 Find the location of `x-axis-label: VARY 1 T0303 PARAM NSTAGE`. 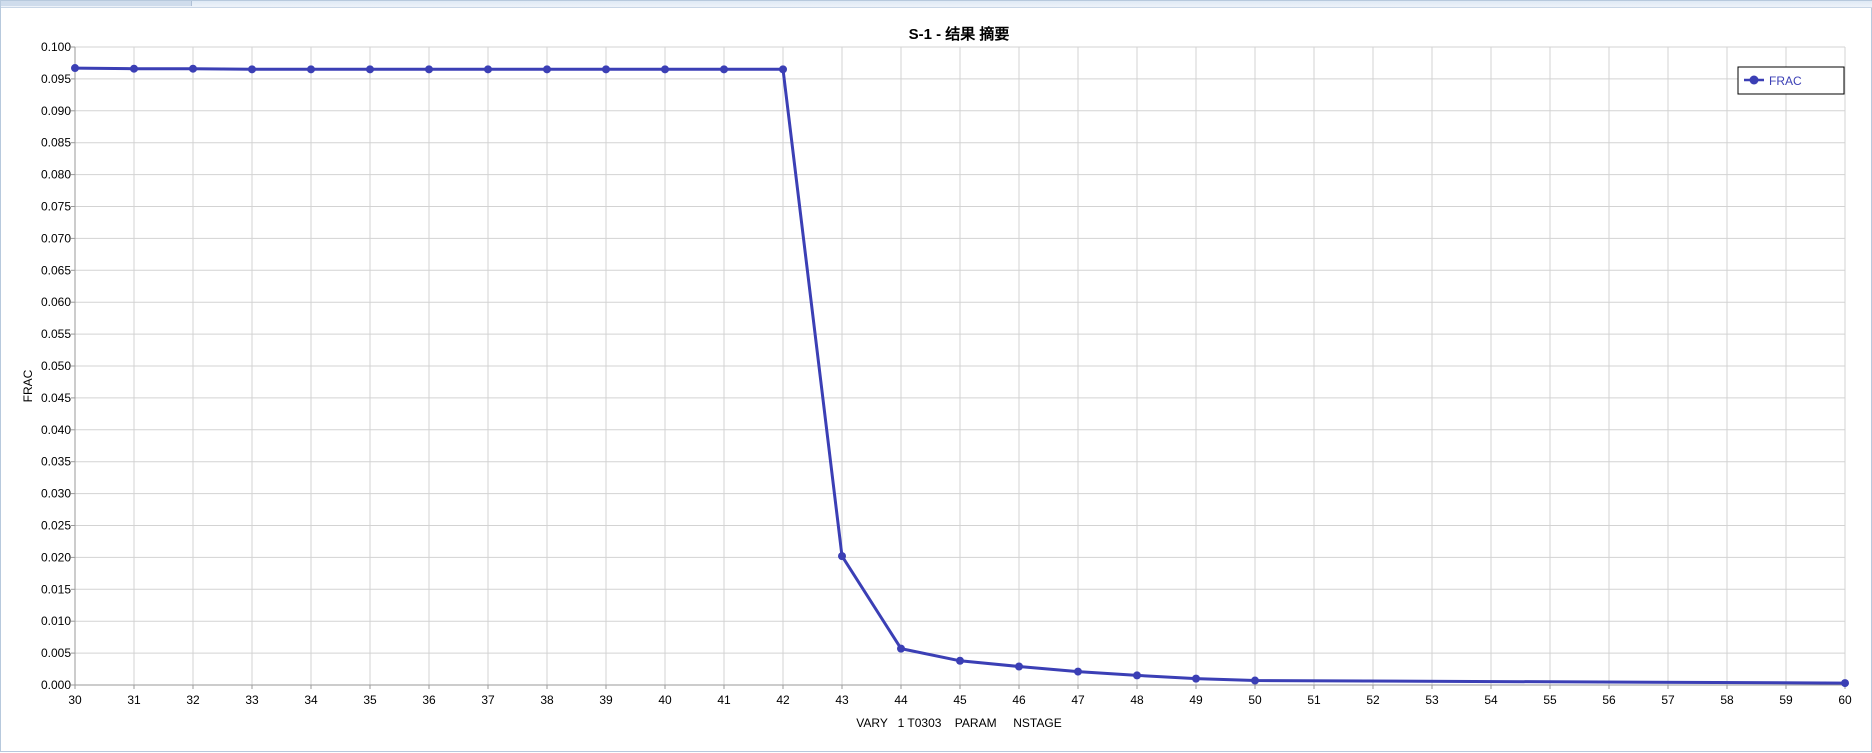

x-axis-label: VARY 1 T0303 PARAM NSTAGE is located at coordinates (958, 723).